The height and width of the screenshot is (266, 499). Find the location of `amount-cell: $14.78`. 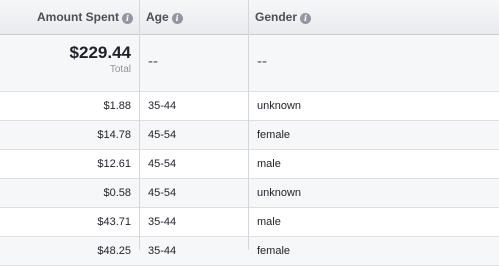

amount-cell: $14.78 is located at coordinates (114, 135).